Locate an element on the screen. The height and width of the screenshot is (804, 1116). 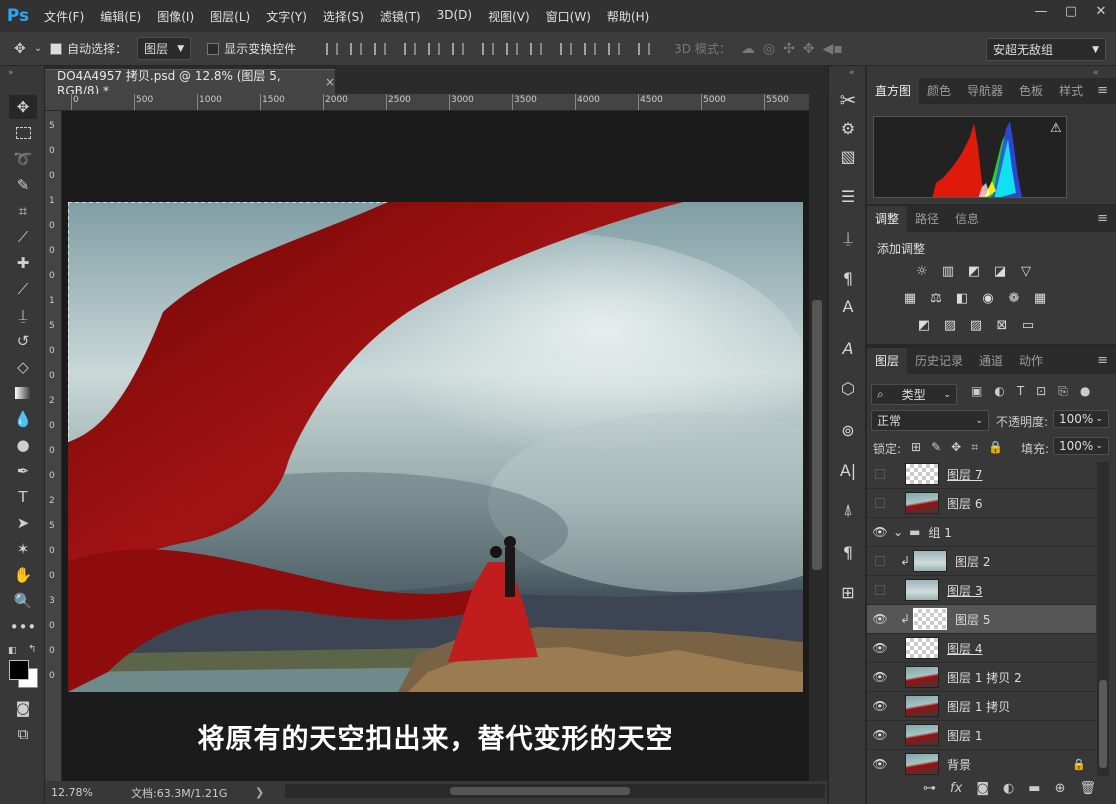
more-tools-icon: ••• is located at coordinates (23, 627).